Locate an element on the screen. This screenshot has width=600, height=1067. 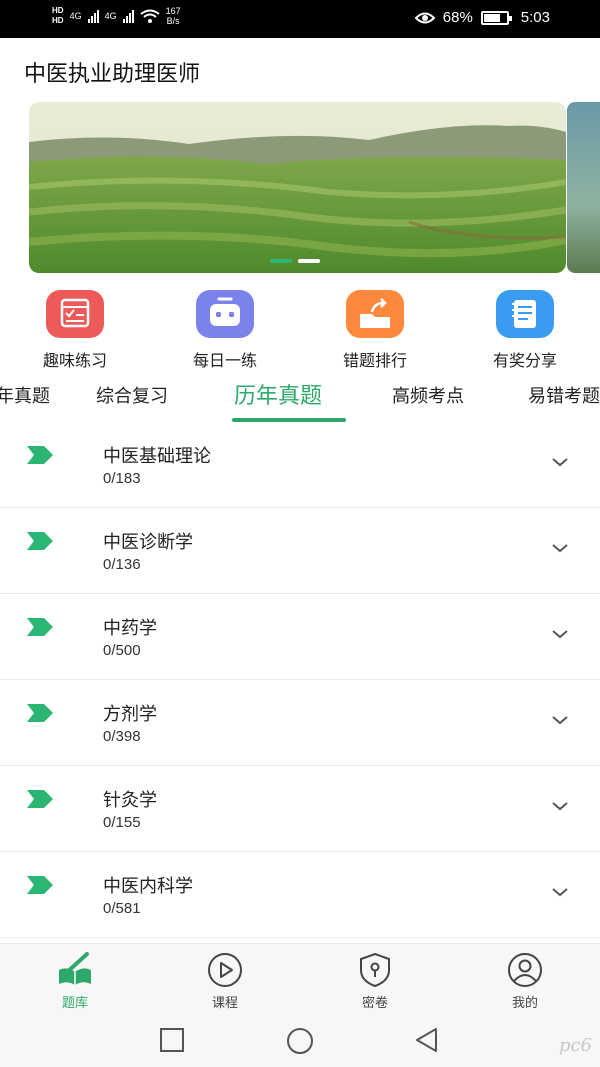
quick-action-practice: 趣味练习 is located at coordinates (75, 330).